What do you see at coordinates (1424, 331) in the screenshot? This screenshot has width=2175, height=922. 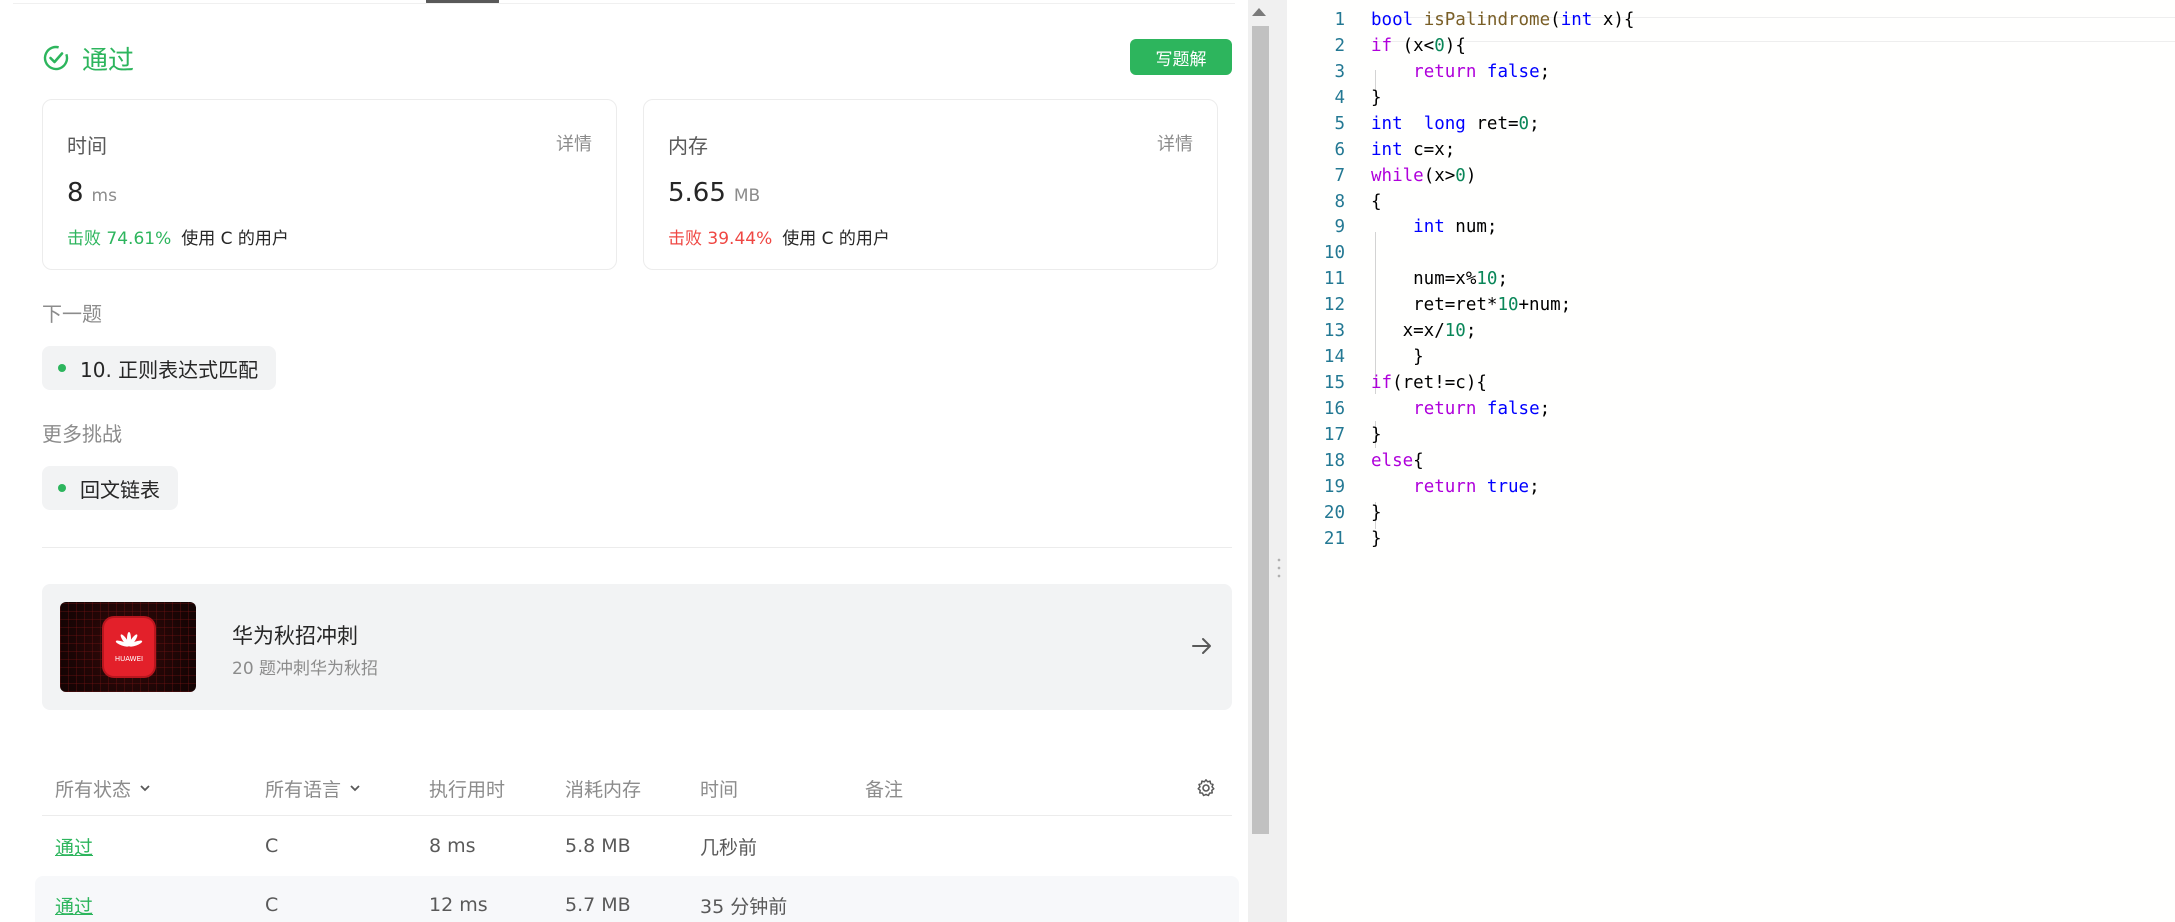 I see `code-text: x=x/10;` at bounding box center [1424, 331].